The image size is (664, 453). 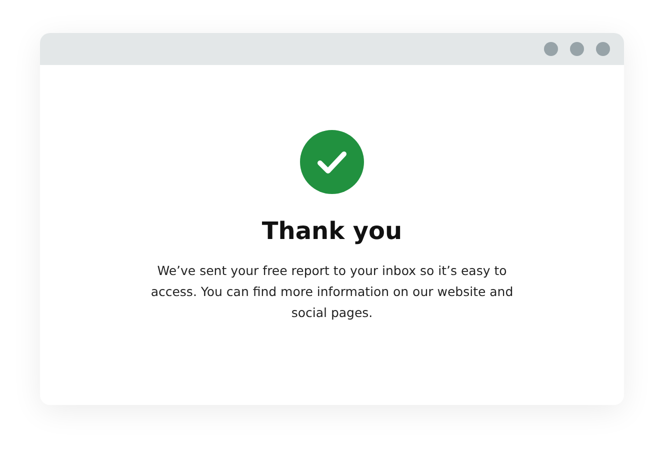 What do you see at coordinates (332, 292) in the screenshot?
I see `message-text: We’ve sent your free report to your inbox so it’s easy to access. You can find more information on our website and social pages.` at bounding box center [332, 292].